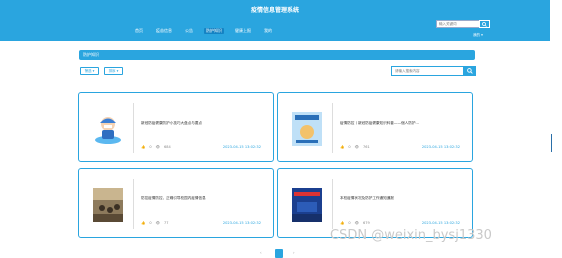 This screenshot has height=258, width=562. What do you see at coordinates (206, 123) in the screenshot?
I see `article-title: 新冠防疫健康防护小技巧大盘点与要点` at bounding box center [206, 123].